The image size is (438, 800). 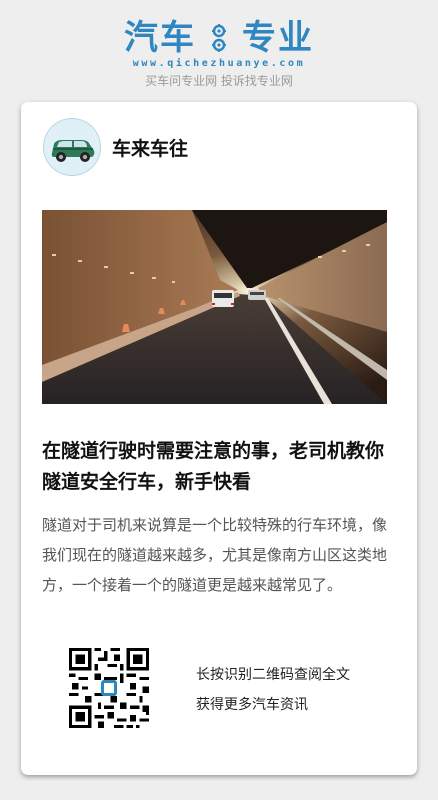 I want to click on article-title: 在隧道行驶时需要注意的事，老司机教你隧道安全行车，新手快看, so click(x=220, y=467).